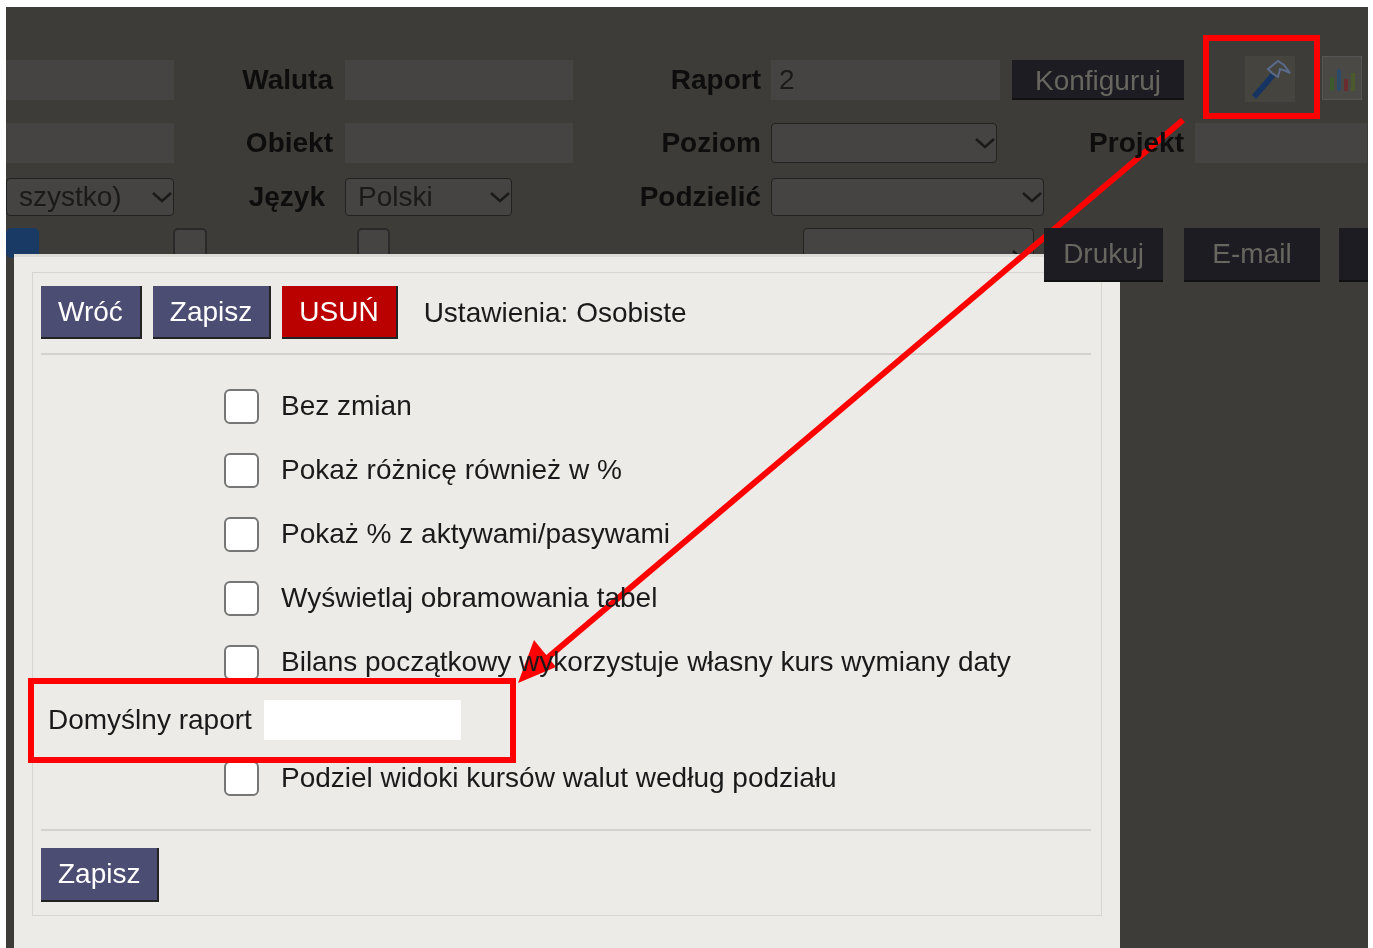  I want to click on option-label: Pokaż różnicę również w %, so click(451, 470).